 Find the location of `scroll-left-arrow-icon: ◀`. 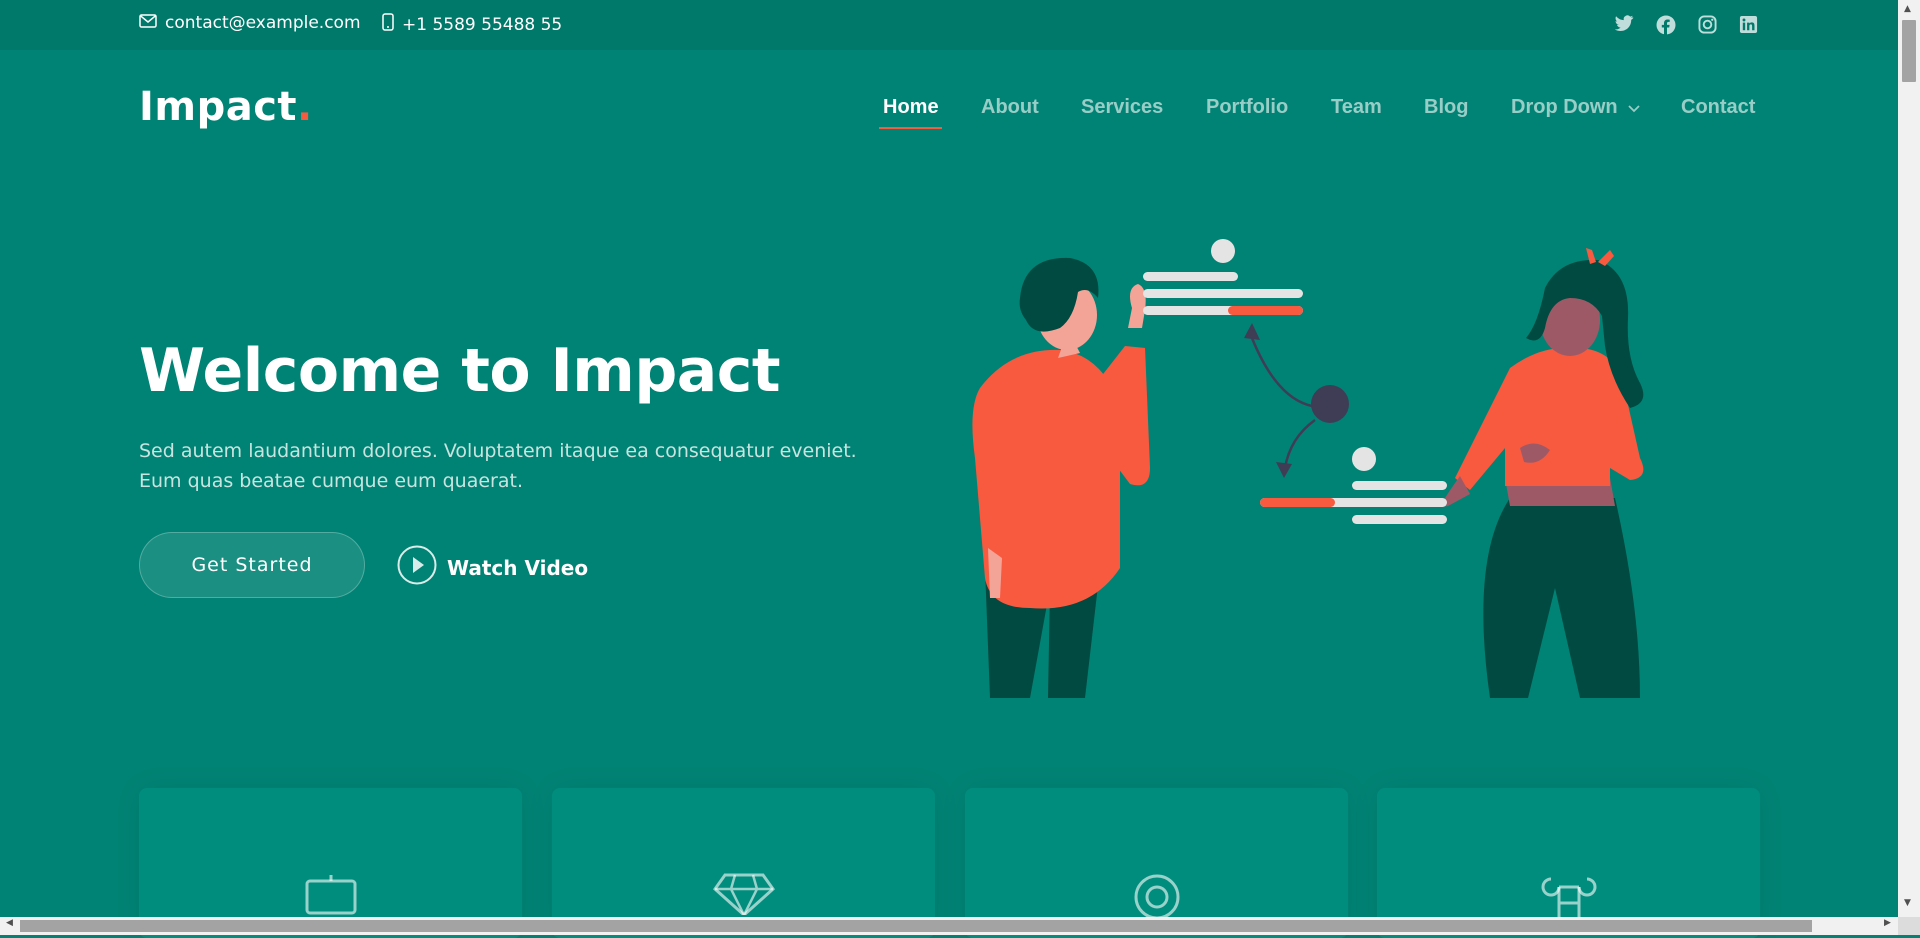

scroll-left-arrow-icon: ◀ is located at coordinates (9, 923).